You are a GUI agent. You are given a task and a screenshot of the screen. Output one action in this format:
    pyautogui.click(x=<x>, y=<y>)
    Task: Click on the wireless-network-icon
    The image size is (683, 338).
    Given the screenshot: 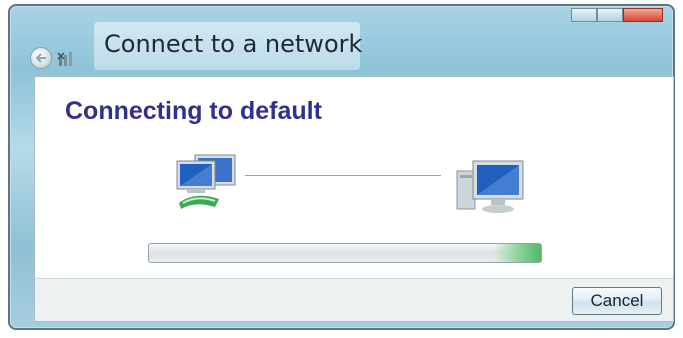 What is the action you would take?
    pyautogui.click(x=64, y=59)
    